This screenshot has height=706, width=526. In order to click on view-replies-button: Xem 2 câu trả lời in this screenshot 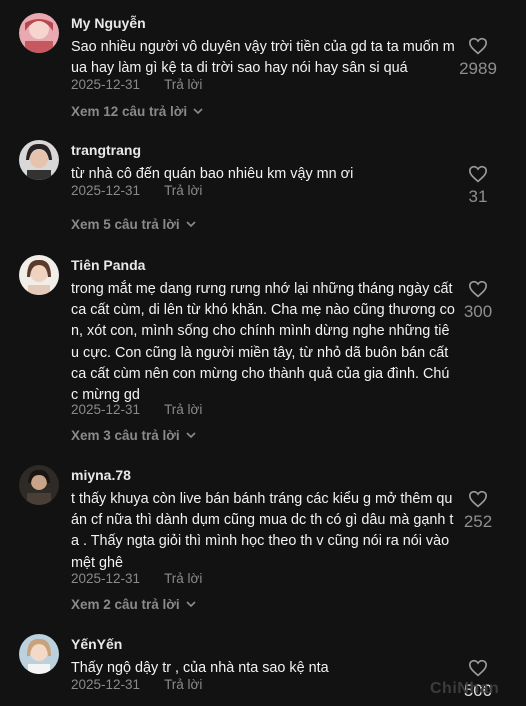, I will do `click(133, 604)`.